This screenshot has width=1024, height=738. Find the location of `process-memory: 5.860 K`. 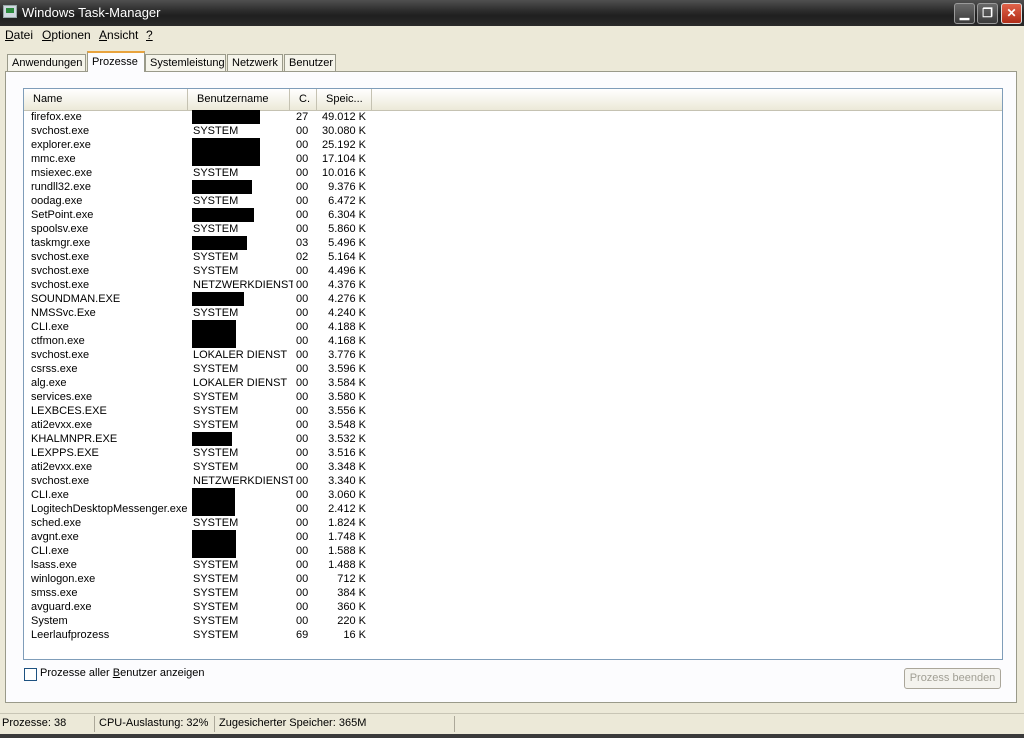

process-memory: 5.860 K is located at coordinates (347, 229).